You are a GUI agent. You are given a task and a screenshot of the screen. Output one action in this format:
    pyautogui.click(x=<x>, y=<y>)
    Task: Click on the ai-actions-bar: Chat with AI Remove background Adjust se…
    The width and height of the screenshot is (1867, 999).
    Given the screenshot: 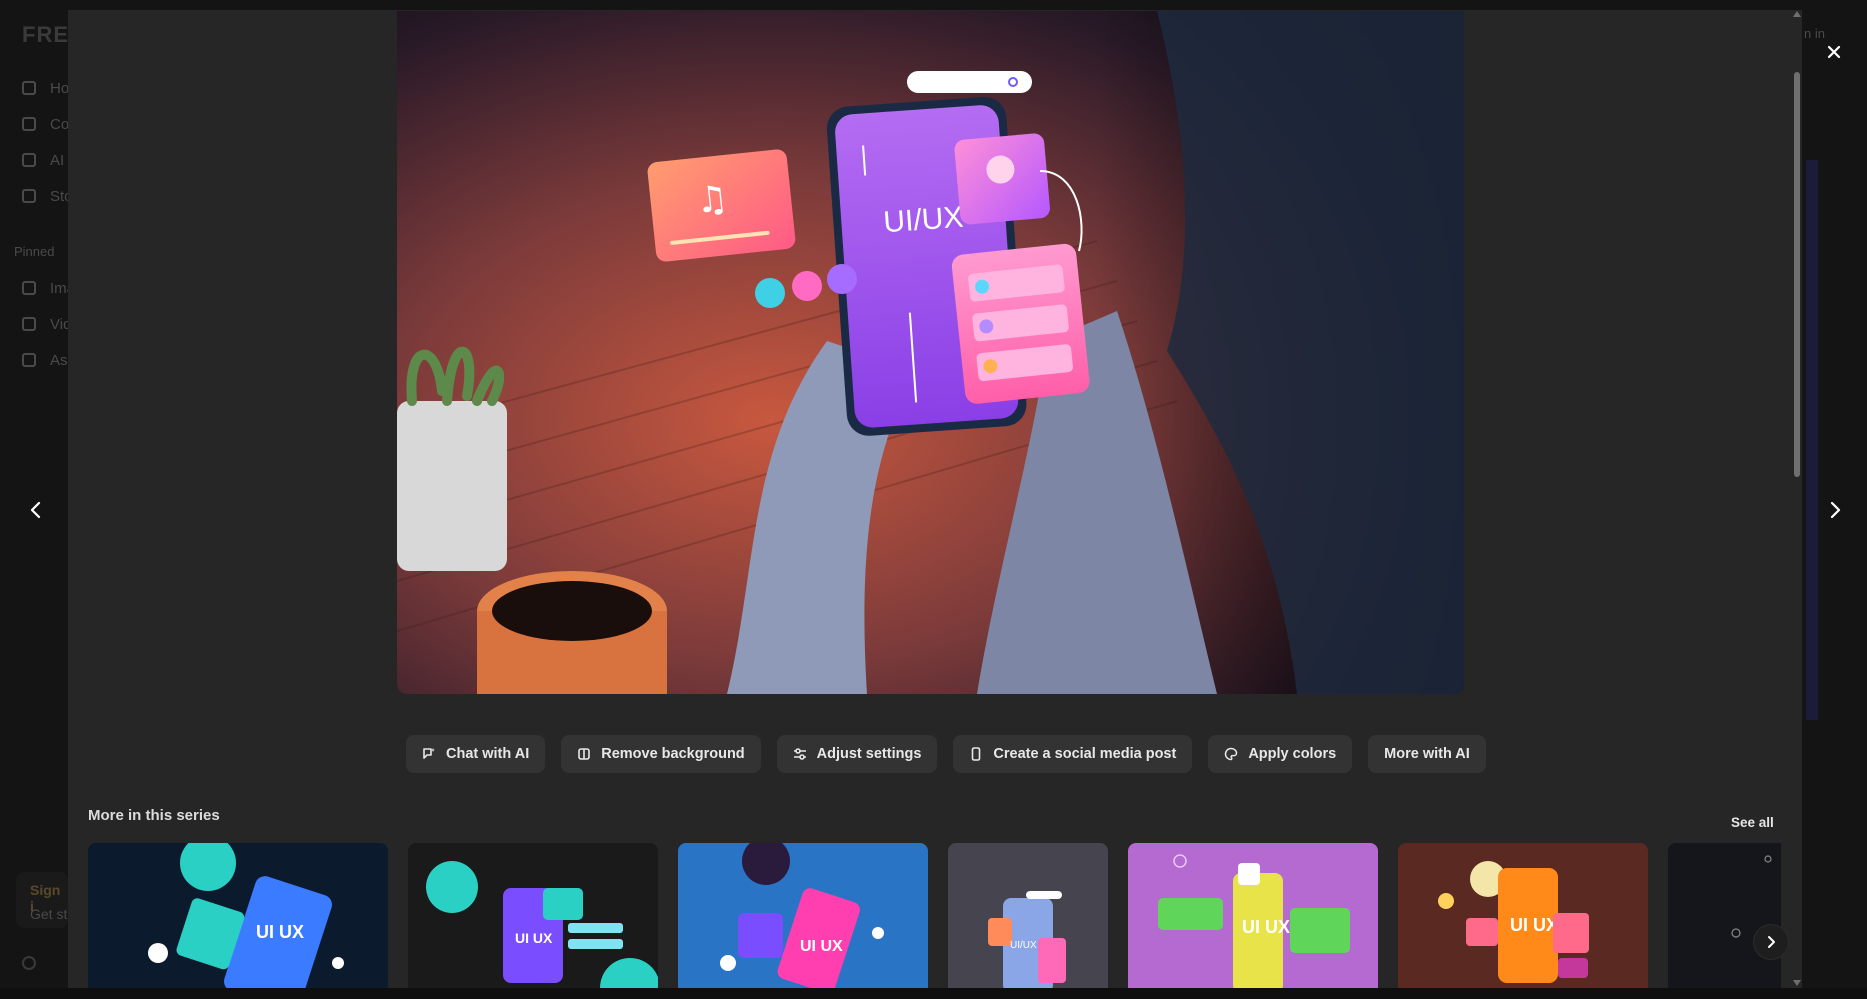 What is the action you would take?
    pyautogui.click(x=946, y=754)
    